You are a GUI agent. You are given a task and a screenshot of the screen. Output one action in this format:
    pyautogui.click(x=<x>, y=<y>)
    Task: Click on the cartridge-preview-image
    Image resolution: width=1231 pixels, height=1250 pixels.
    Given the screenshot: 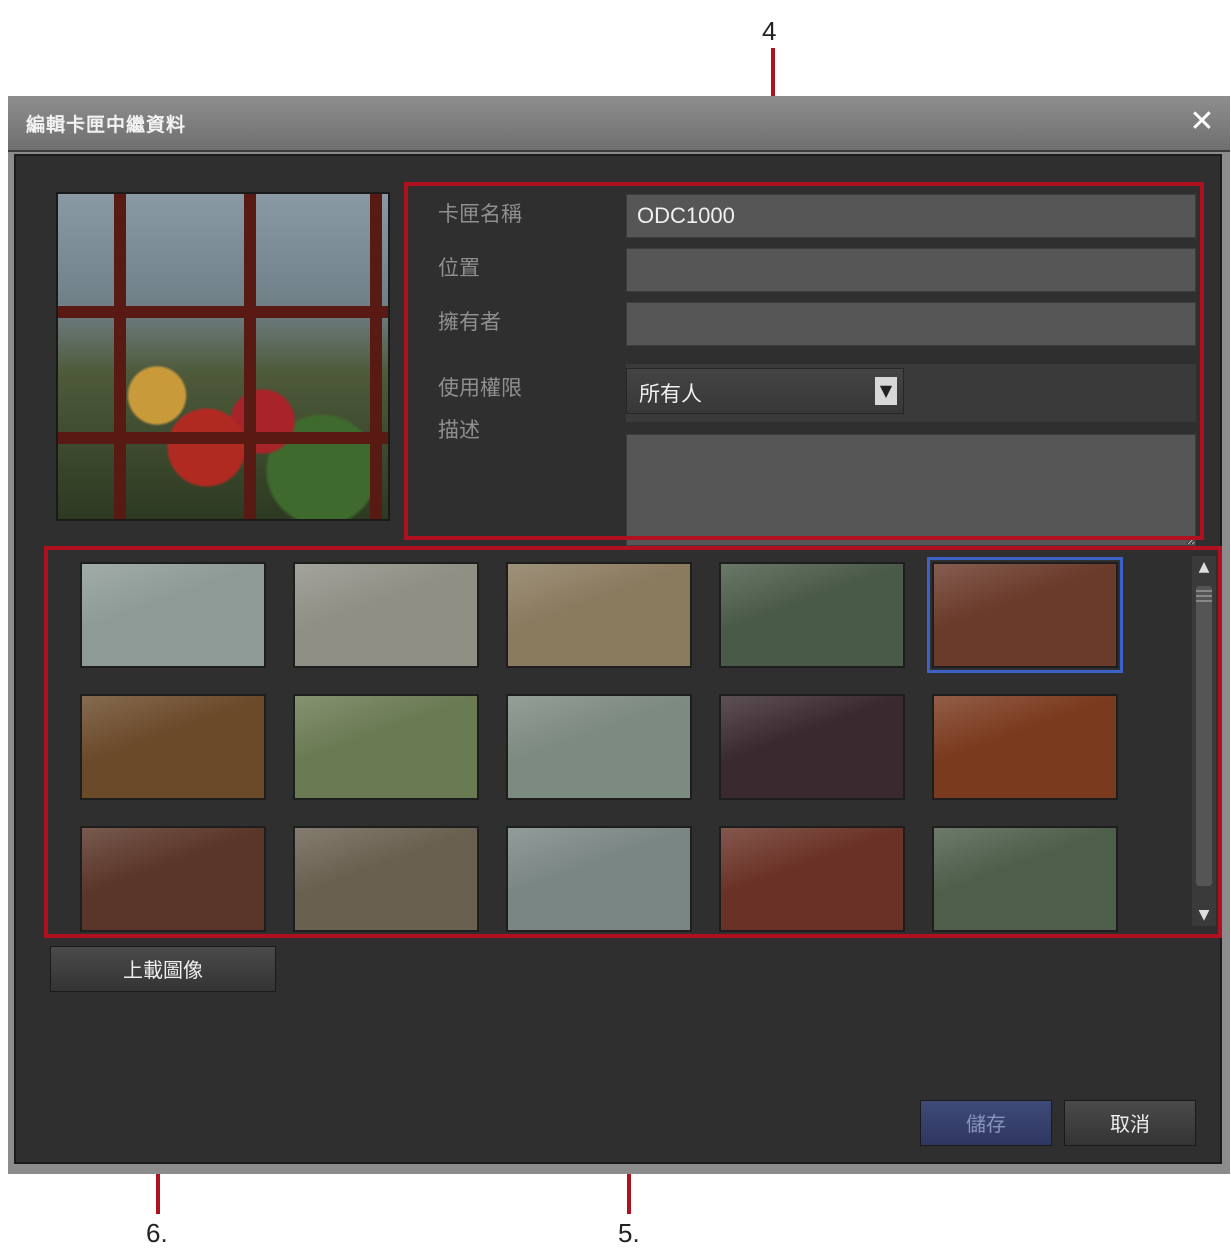 What is the action you would take?
    pyautogui.click(x=223, y=356)
    